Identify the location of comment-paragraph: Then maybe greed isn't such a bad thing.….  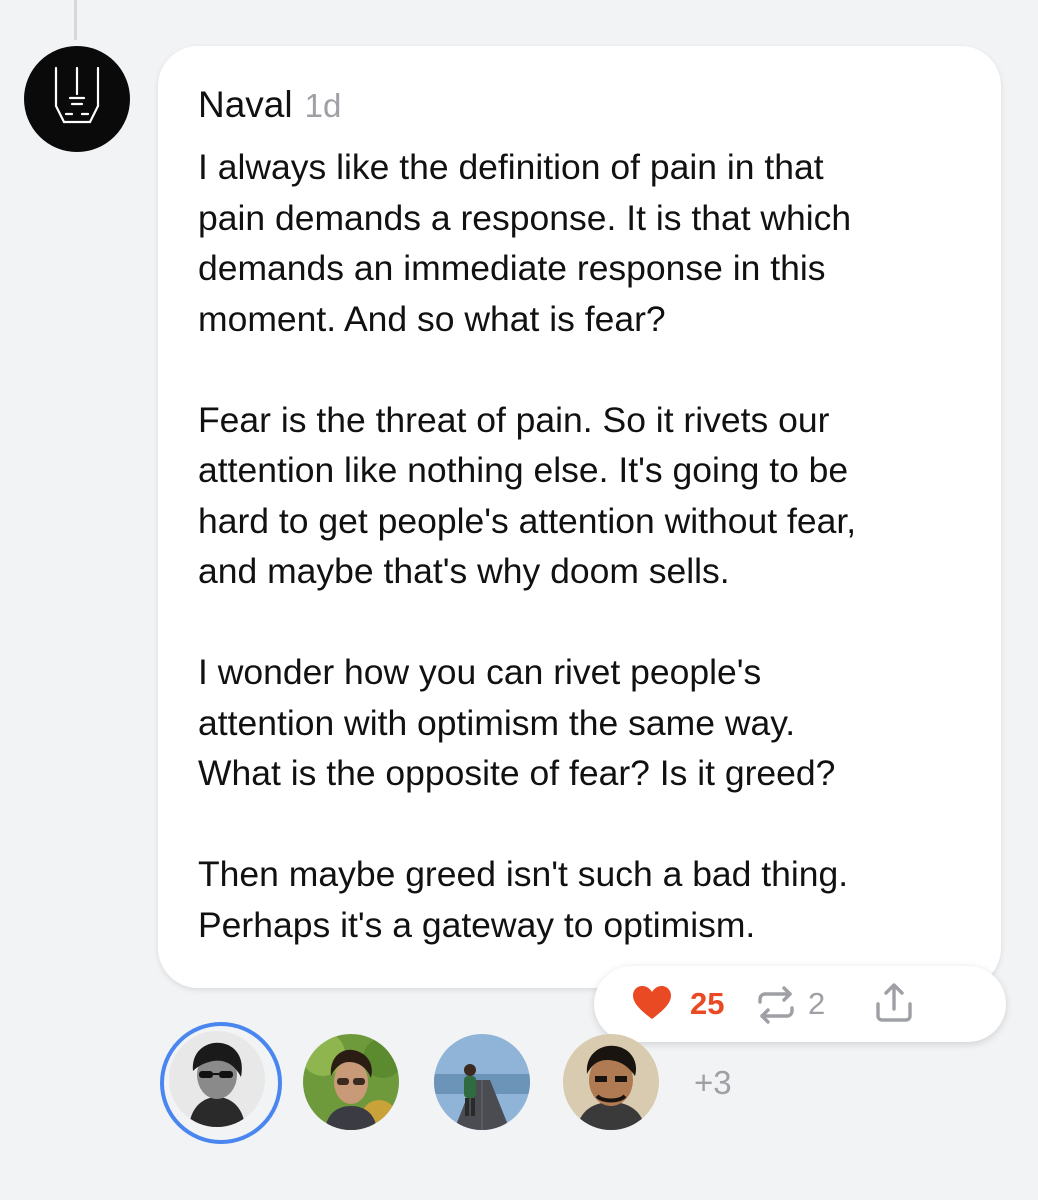
(523, 899).